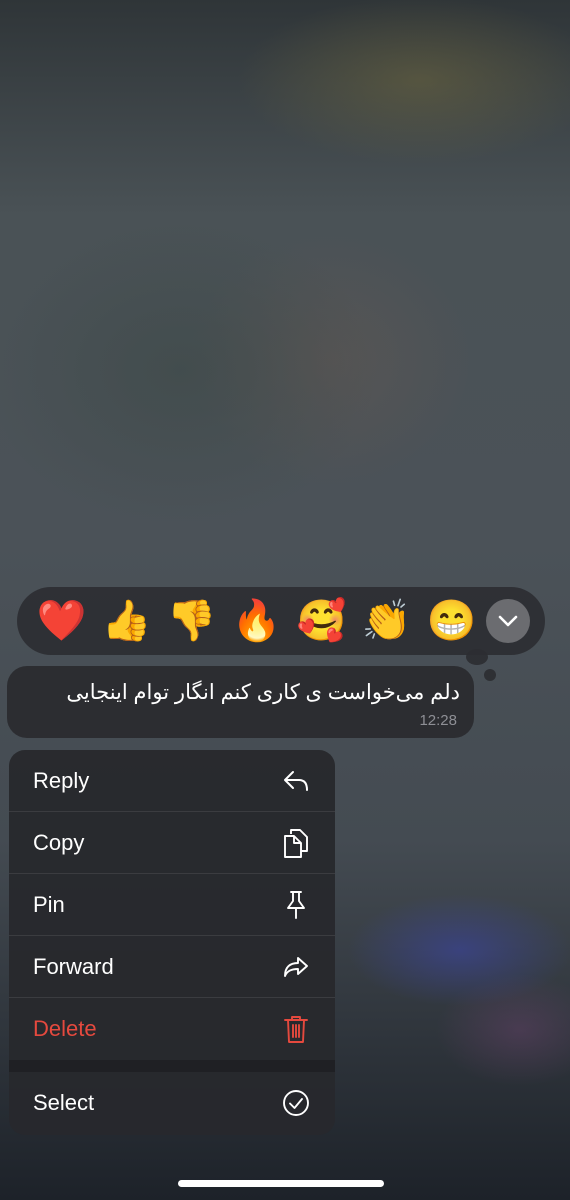 The image size is (570, 1200). Describe the element at coordinates (296, 781) in the screenshot. I see `reply-arrow-icon` at that location.